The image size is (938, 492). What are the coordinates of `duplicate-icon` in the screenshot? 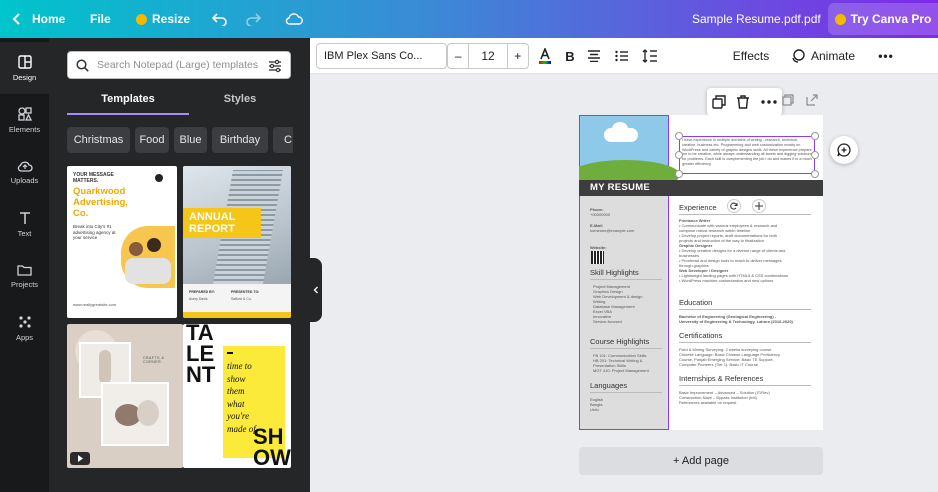 It's located at (719, 102).